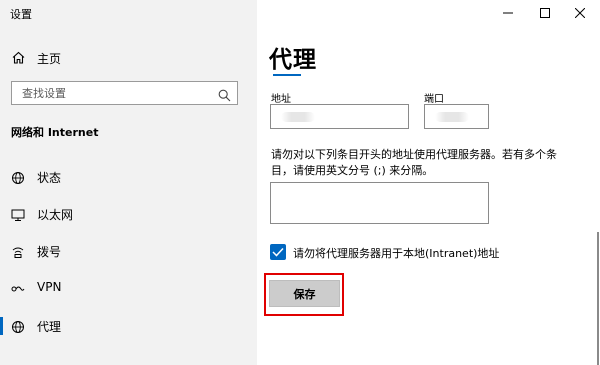 Image resolution: width=600 pixels, height=365 pixels. I want to click on home-icon, so click(18, 58).